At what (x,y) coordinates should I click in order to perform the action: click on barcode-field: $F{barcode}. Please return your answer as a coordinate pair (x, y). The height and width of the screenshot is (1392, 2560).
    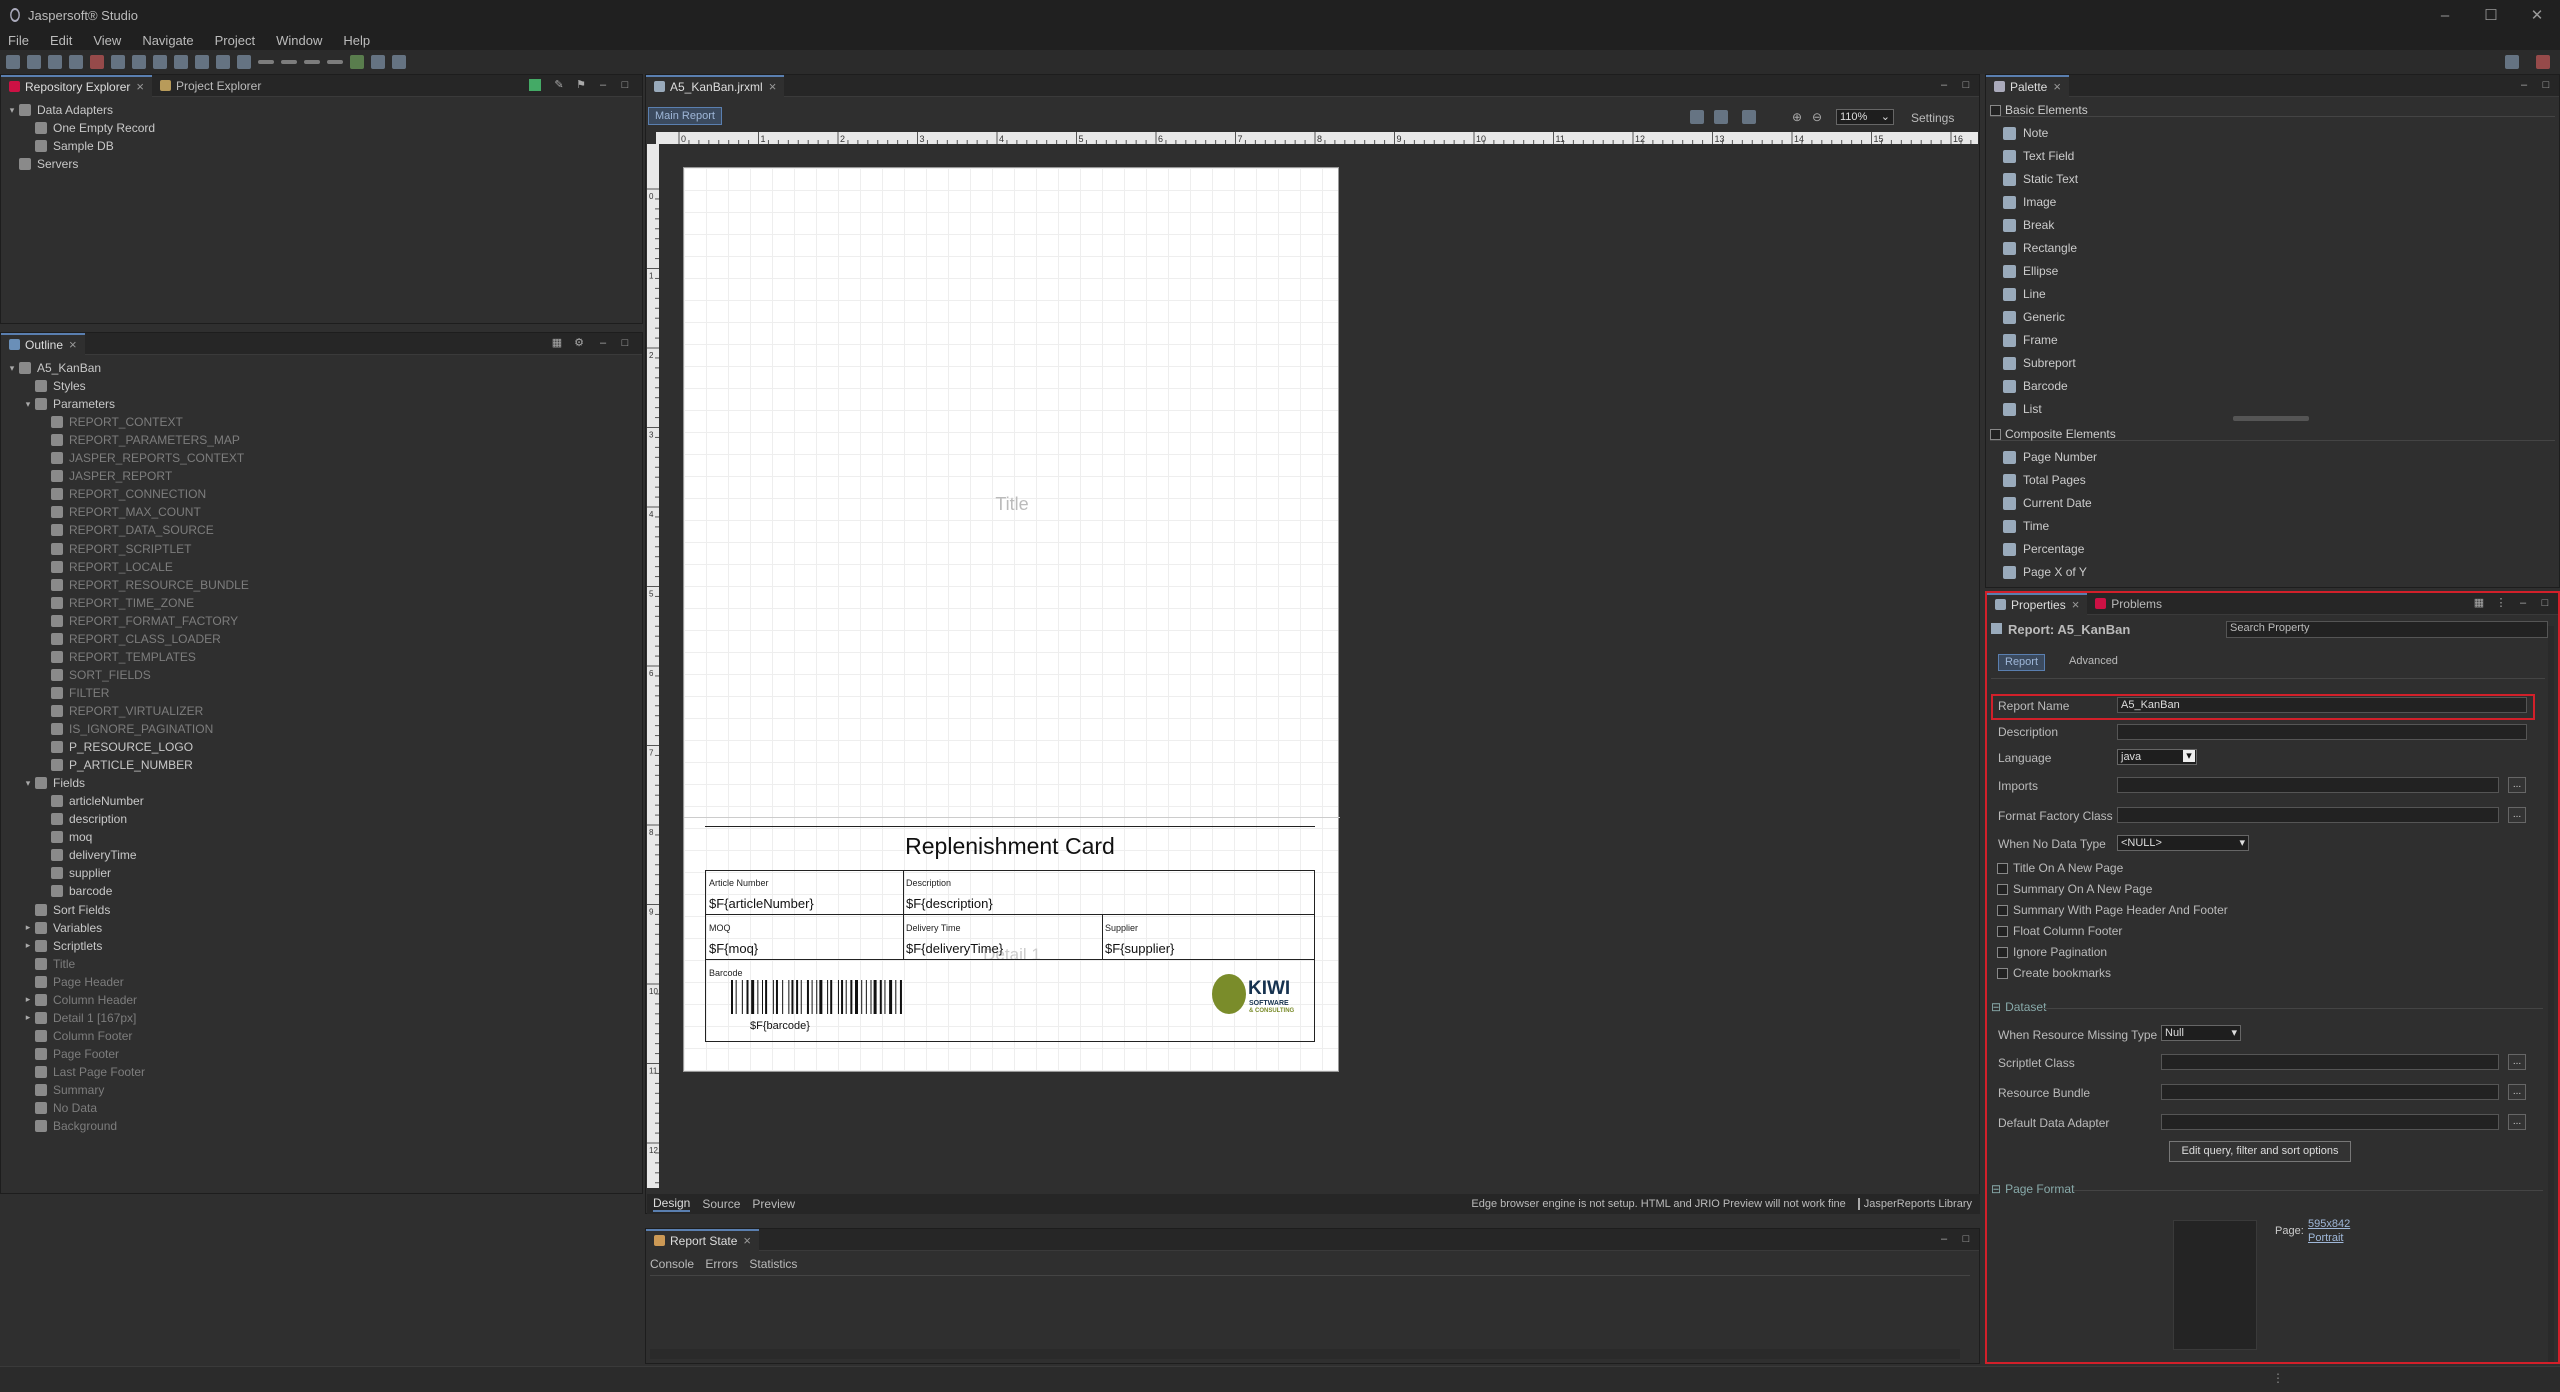
    Looking at the image, I should click on (780, 1026).